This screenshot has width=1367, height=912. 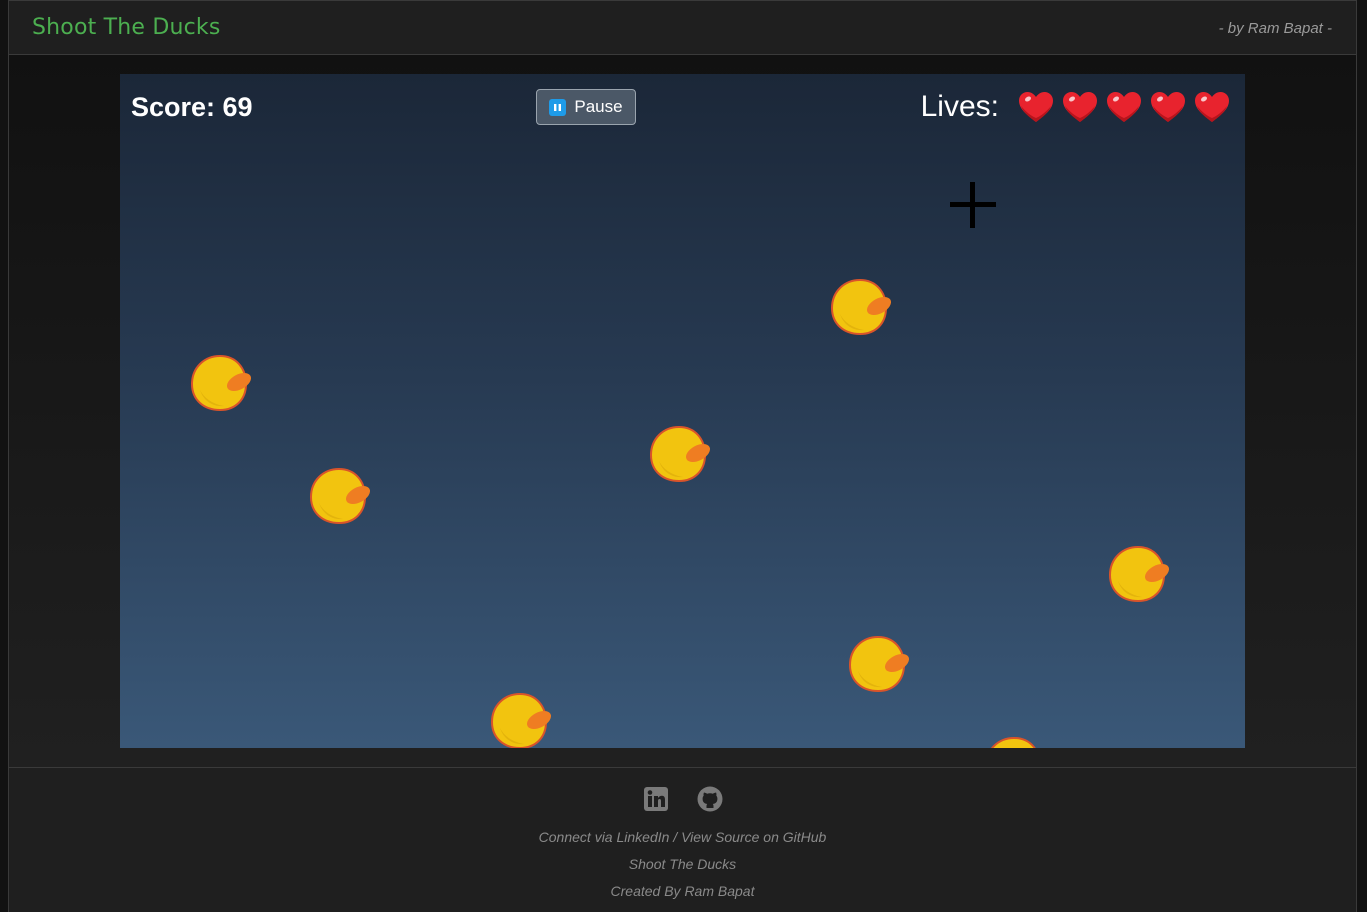 I want to click on hearts-container, so click(x=1121, y=107).